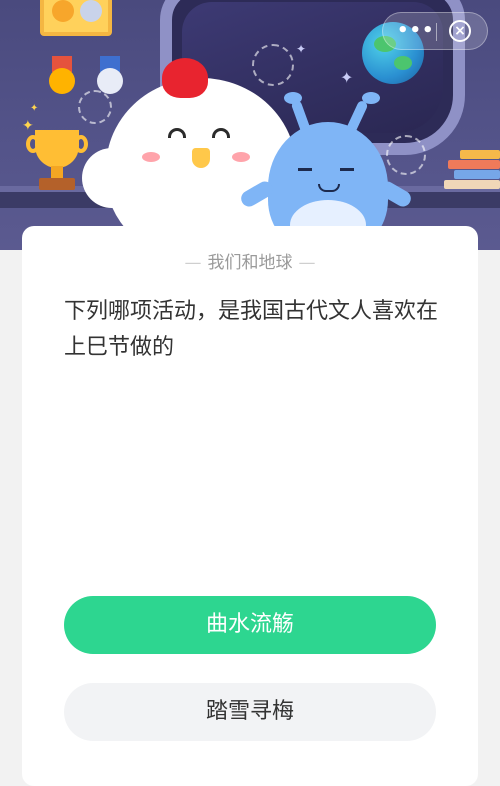 The width and height of the screenshot is (500, 786). I want to click on silver-medal-icon, so click(91, 11).